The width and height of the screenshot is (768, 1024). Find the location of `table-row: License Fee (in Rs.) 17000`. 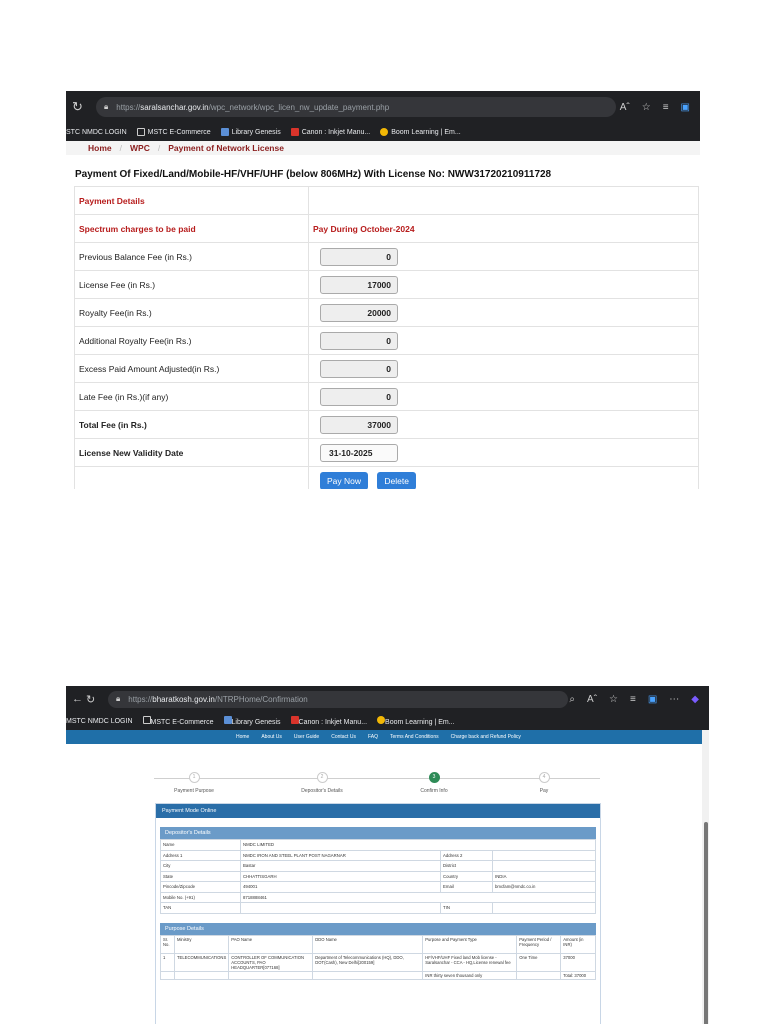

table-row: License Fee (in Rs.) 17000 is located at coordinates (386, 284).